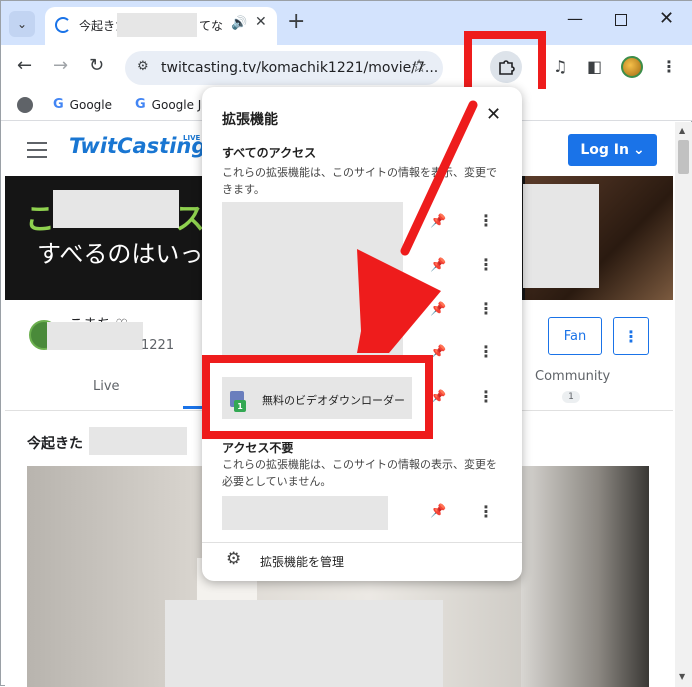 This screenshot has width=692, height=687. What do you see at coordinates (193, 407) in the screenshot?
I see `active-tab-indicator` at bounding box center [193, 407].